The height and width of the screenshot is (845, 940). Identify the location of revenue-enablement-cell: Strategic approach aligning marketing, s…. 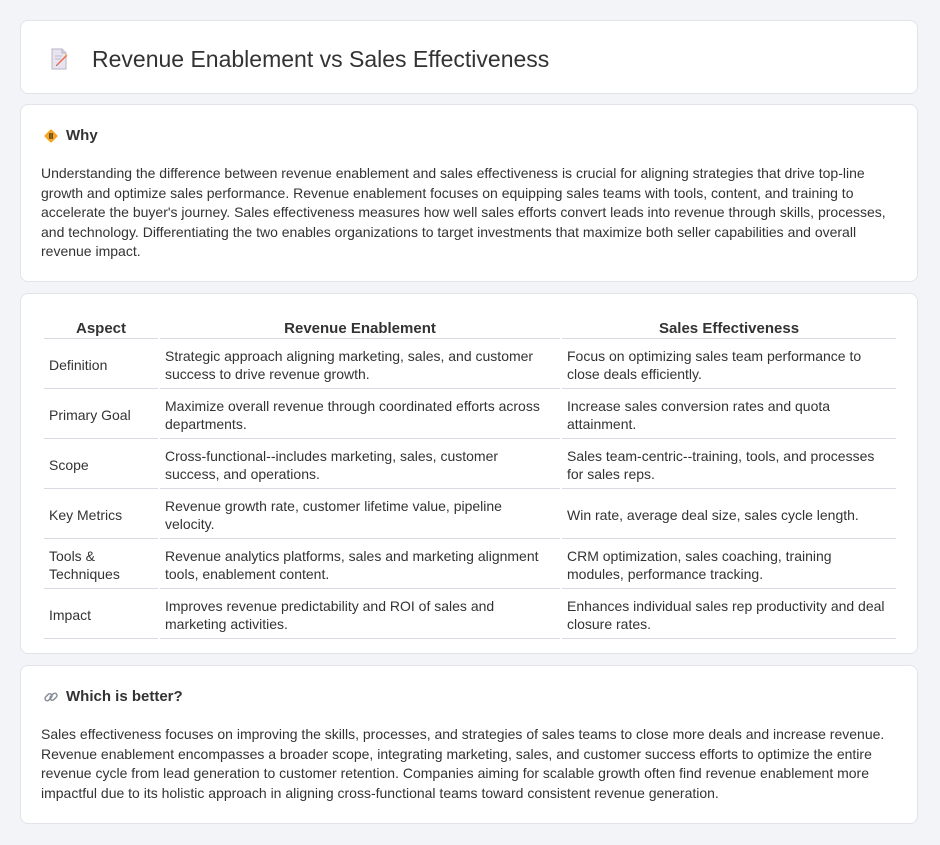
(360, 365).